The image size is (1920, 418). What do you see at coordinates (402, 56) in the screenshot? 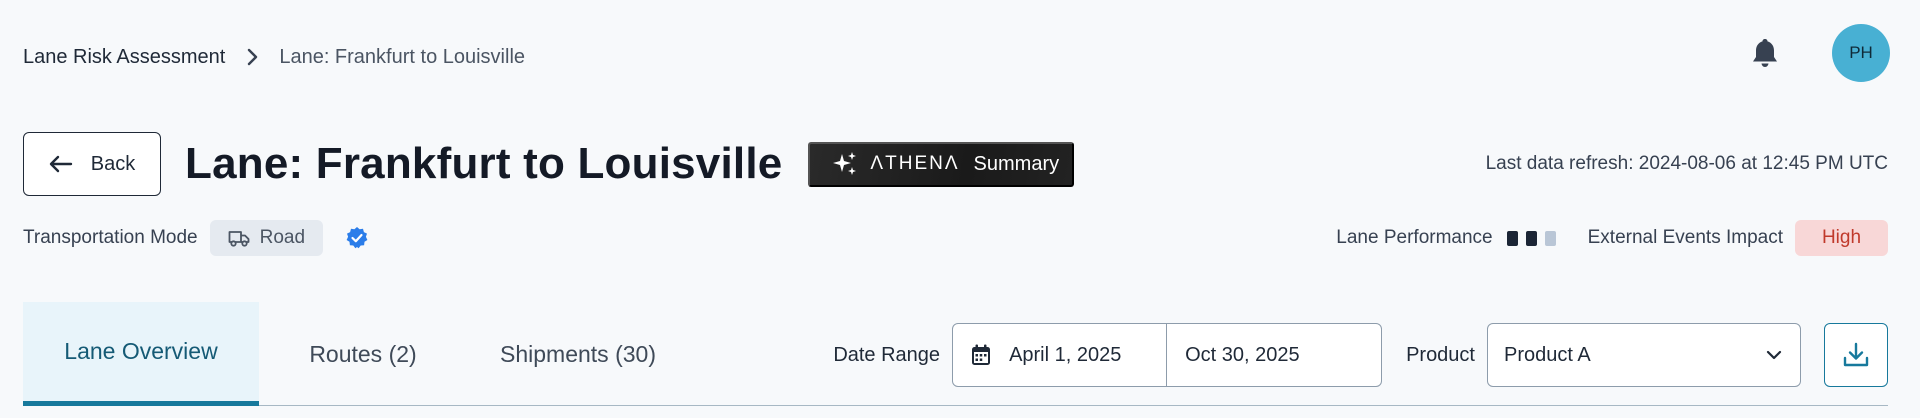
I see `breadcrumb-current: Lane: Frankfurt to Louisville` at bounding box center [402, 56].